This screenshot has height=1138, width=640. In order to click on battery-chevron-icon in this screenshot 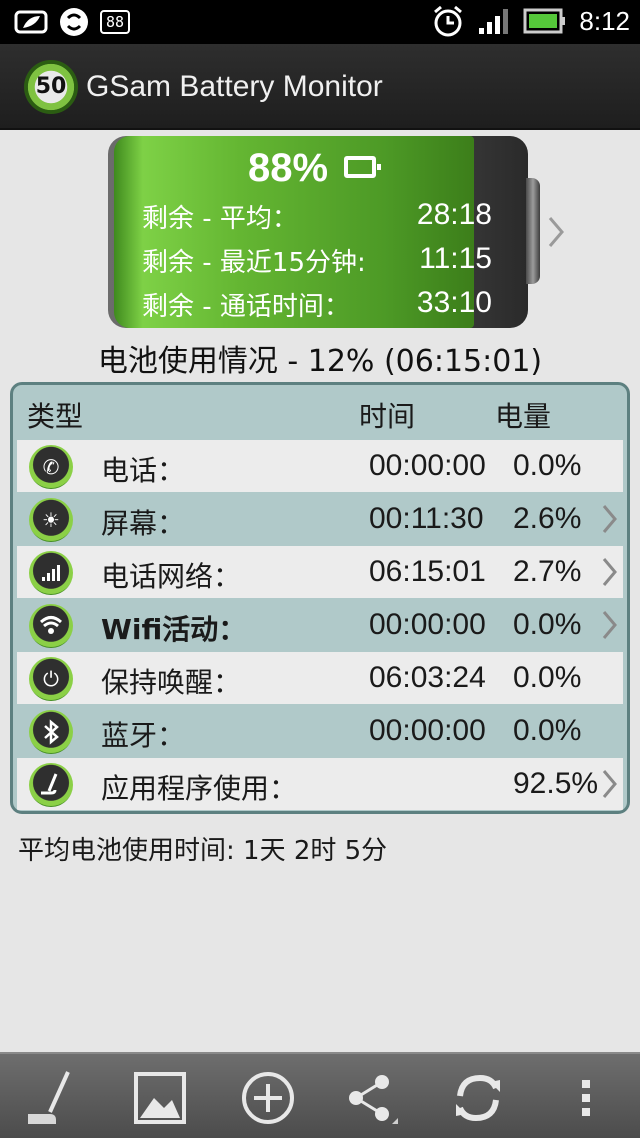, I will do `click(556, 232)`.